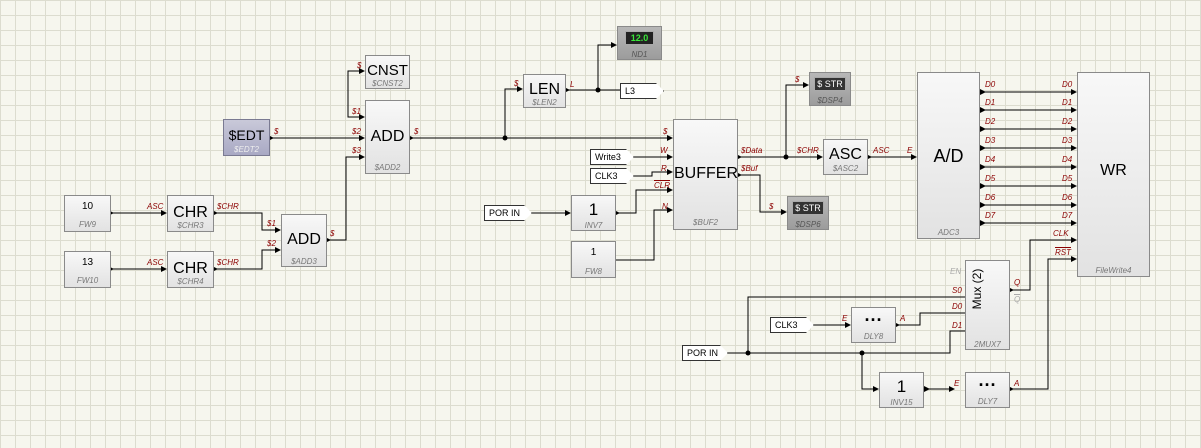 This screenshot has height=448, width=1201. Describe the element at coordinates (639, 38) in the screenshot. I see `nd1-display: 12.0` at that location.